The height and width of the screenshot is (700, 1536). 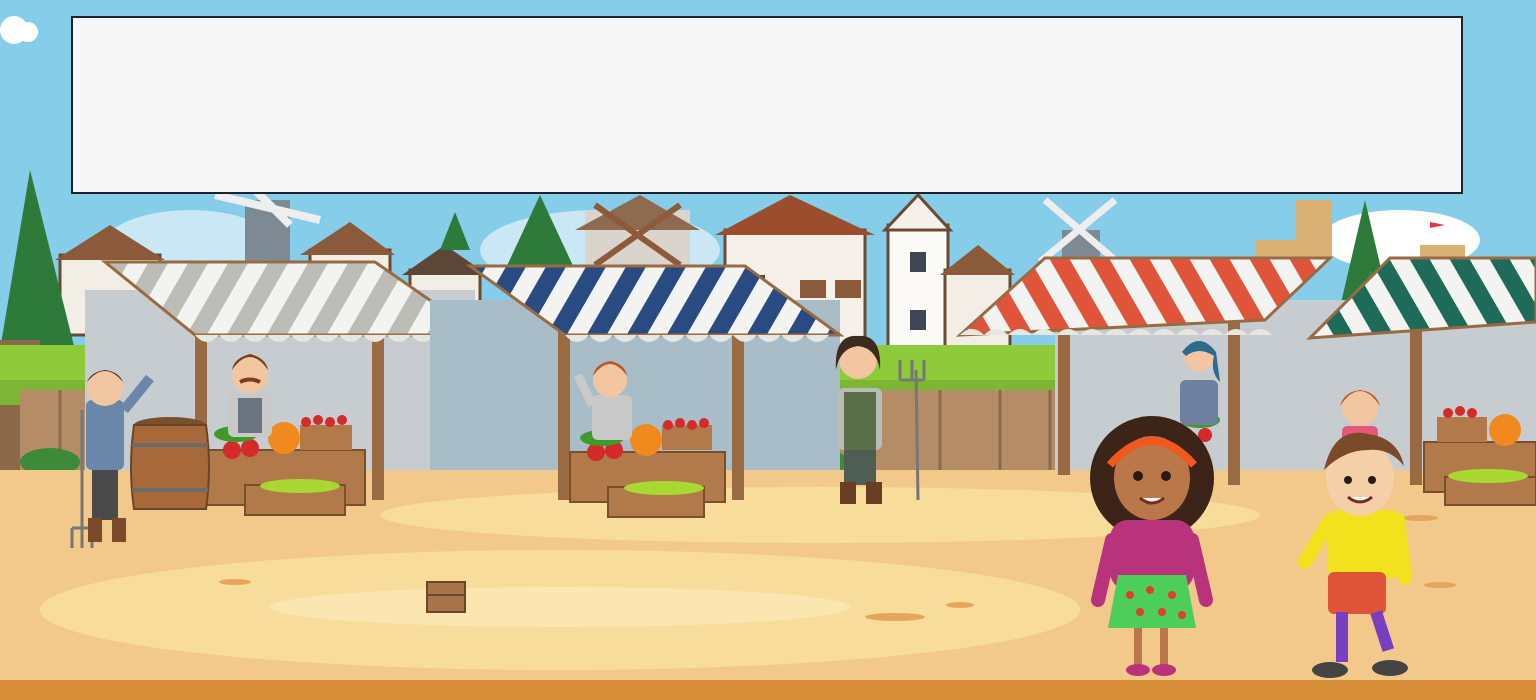 What do you see at coordinates (1153, 546) in the screenshot?
I see `girl-with-headband-hotspot` at bounding box center [1153, 546].